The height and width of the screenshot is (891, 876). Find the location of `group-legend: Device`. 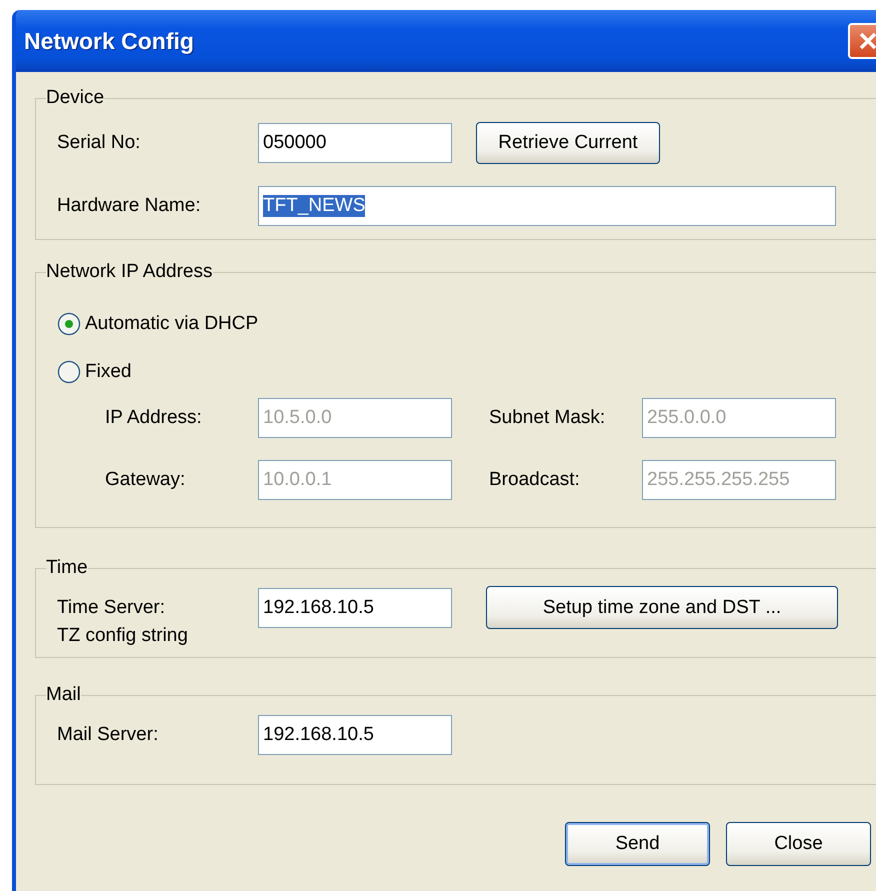

group-legend: Device is located at coordinates (75, 98).